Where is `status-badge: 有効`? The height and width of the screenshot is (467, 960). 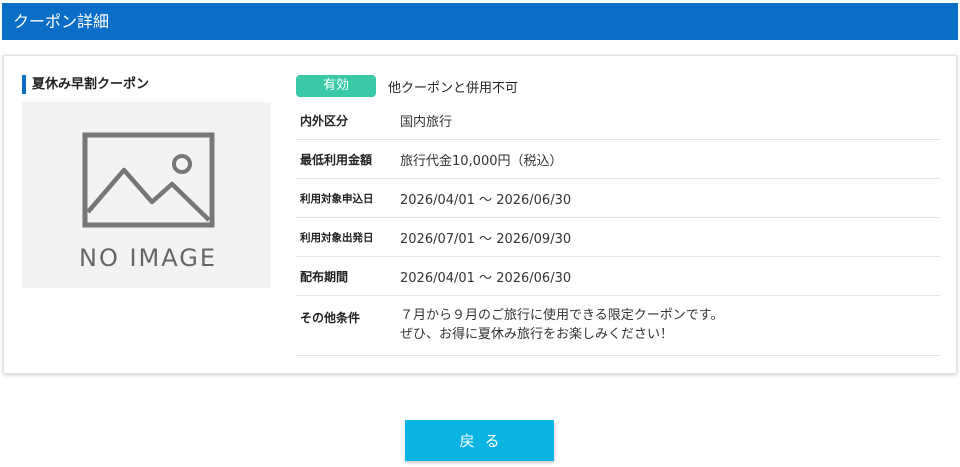
status-badge: 有効 is located at coordinates (336, 86).